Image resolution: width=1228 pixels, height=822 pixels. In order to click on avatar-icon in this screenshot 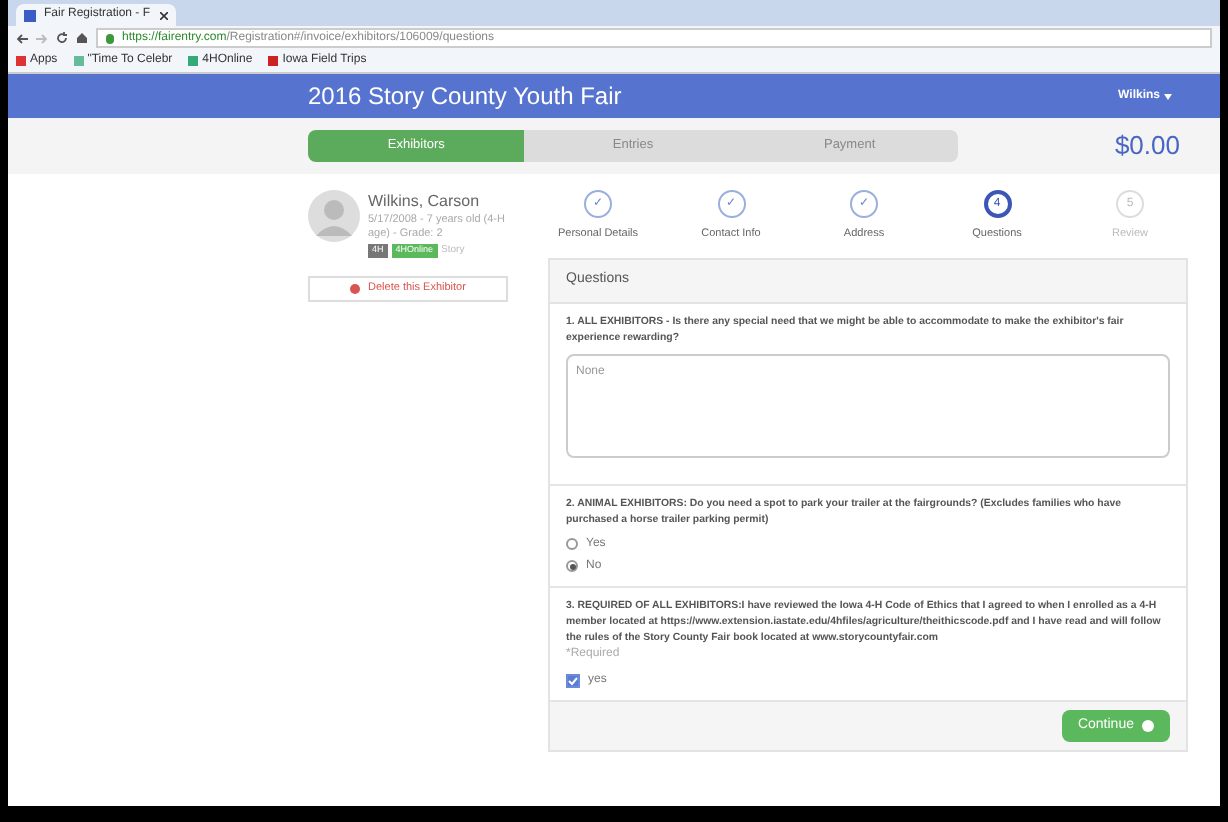, I will do `click(334, 216)`.